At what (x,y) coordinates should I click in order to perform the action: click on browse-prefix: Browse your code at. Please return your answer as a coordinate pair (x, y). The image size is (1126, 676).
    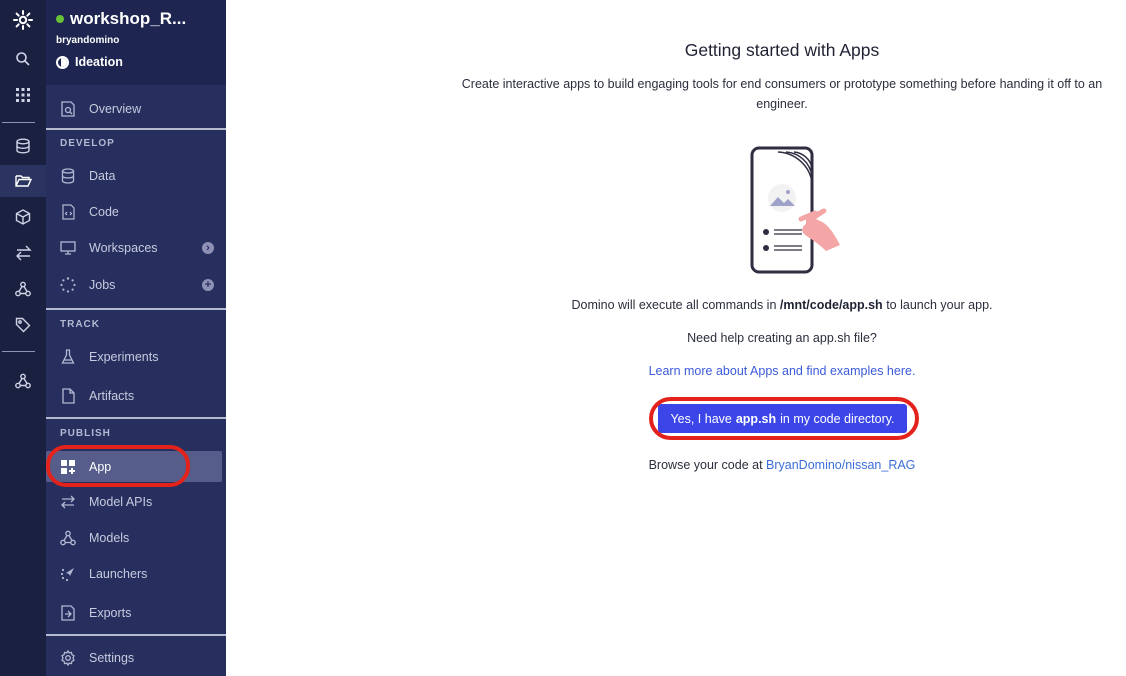
    Looking at the image, I should click on (705, 465).